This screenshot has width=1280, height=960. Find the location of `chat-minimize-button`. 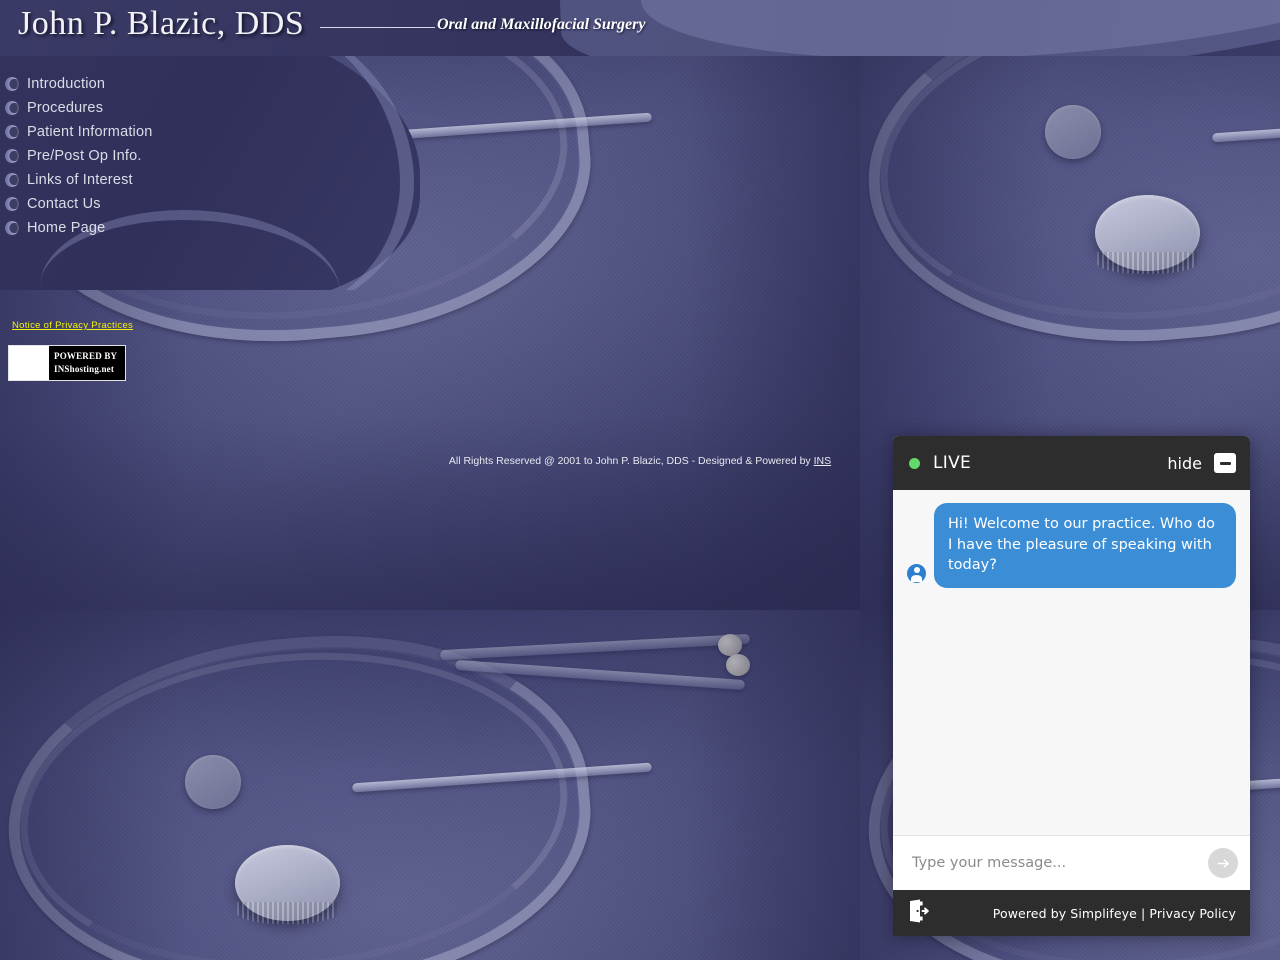

chat-minimize-button is located at coordinates (1225, 463).